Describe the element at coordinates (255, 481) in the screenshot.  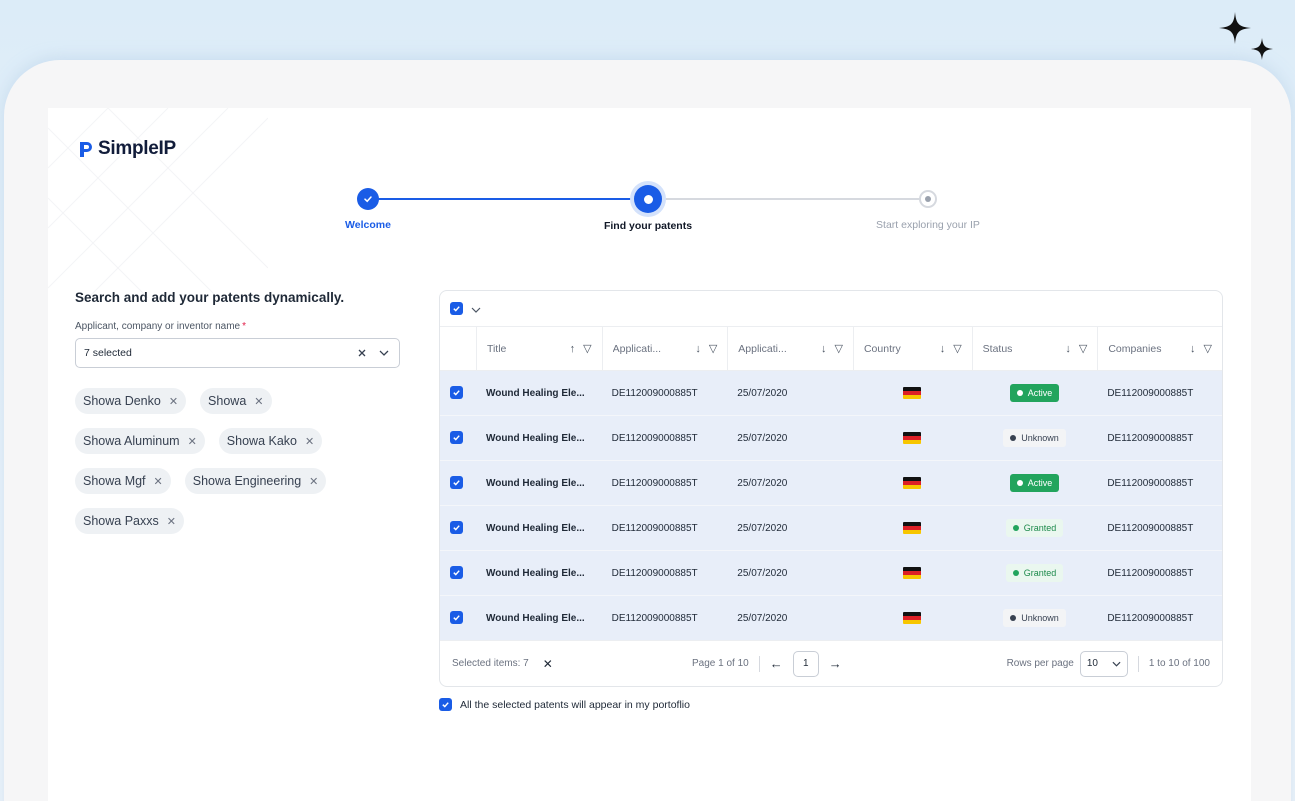
I see `chip: Showa Engineering ✕` at that location.